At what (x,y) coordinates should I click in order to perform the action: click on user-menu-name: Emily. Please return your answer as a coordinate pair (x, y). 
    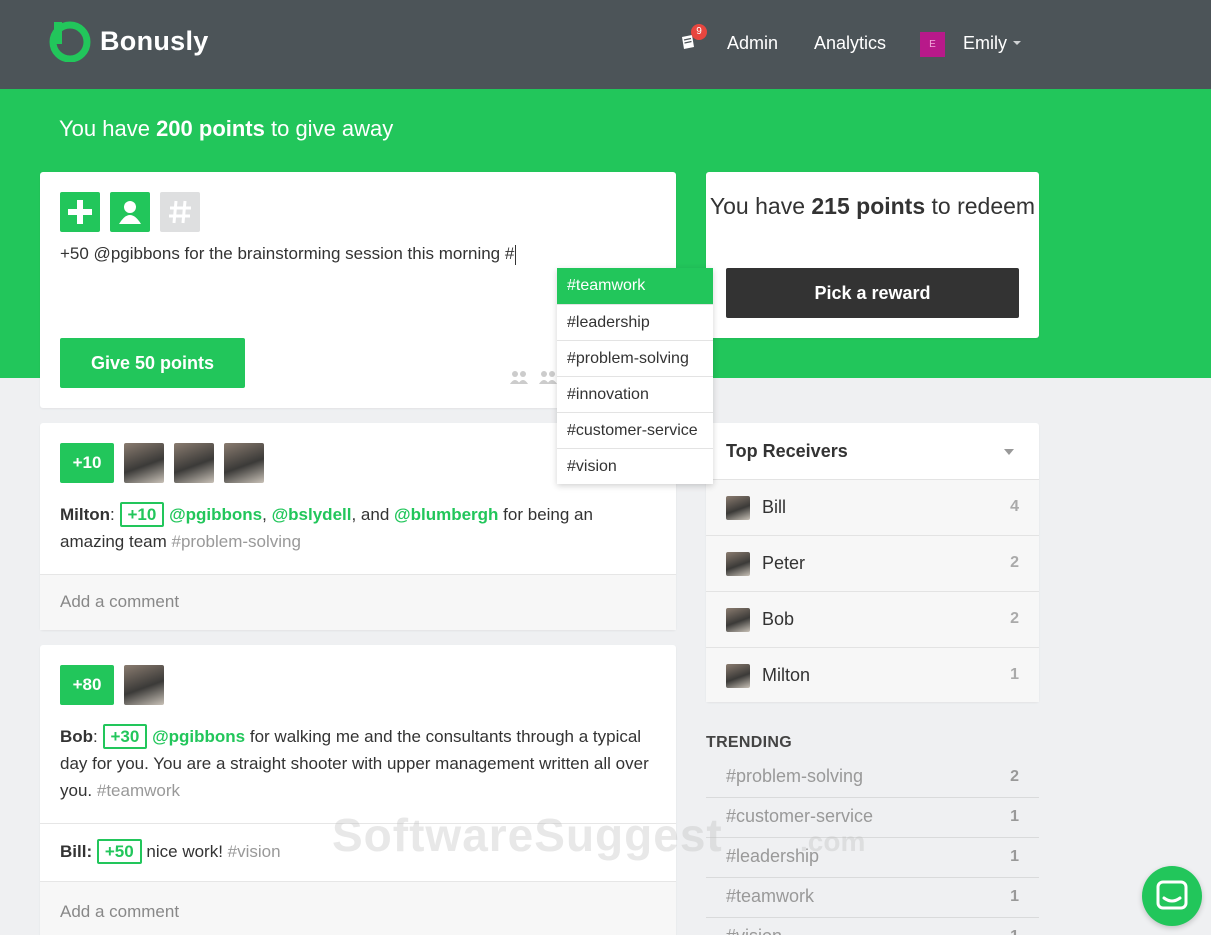
    Looking at the image, I should click on (985, 43).